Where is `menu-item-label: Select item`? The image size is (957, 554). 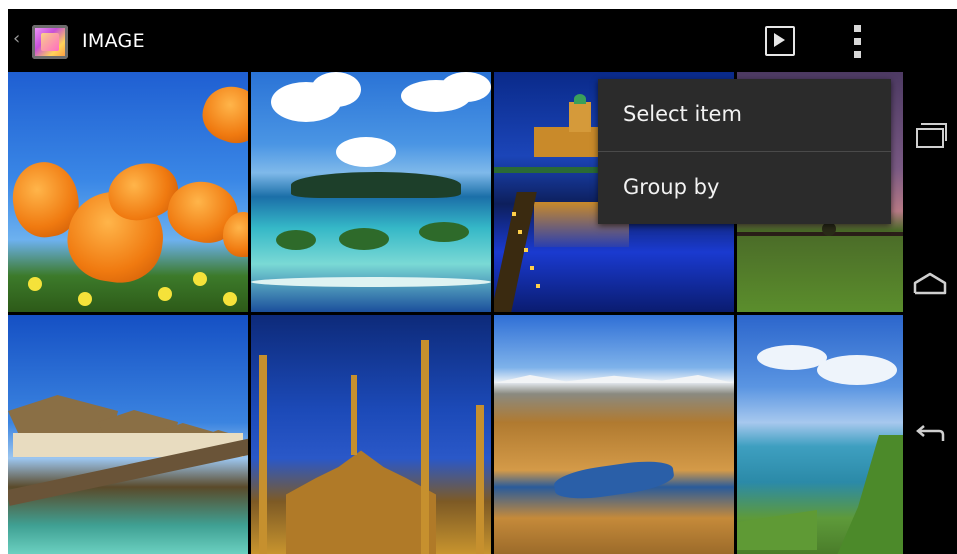
menu-item-label: Select item is located at coordinates (682, 114).